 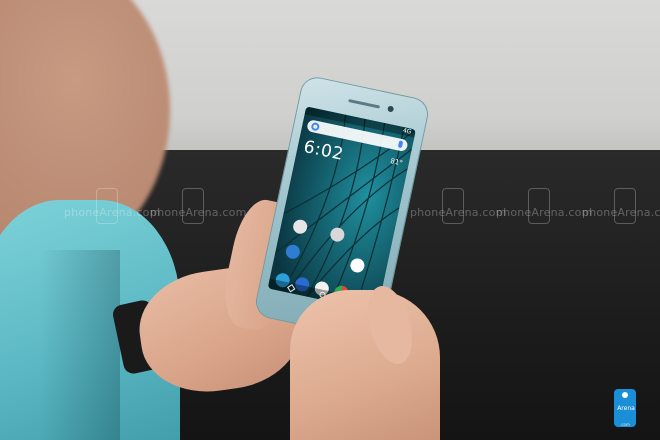 I want to click on xperia-lounge-icon, so click(x=300, y=227).